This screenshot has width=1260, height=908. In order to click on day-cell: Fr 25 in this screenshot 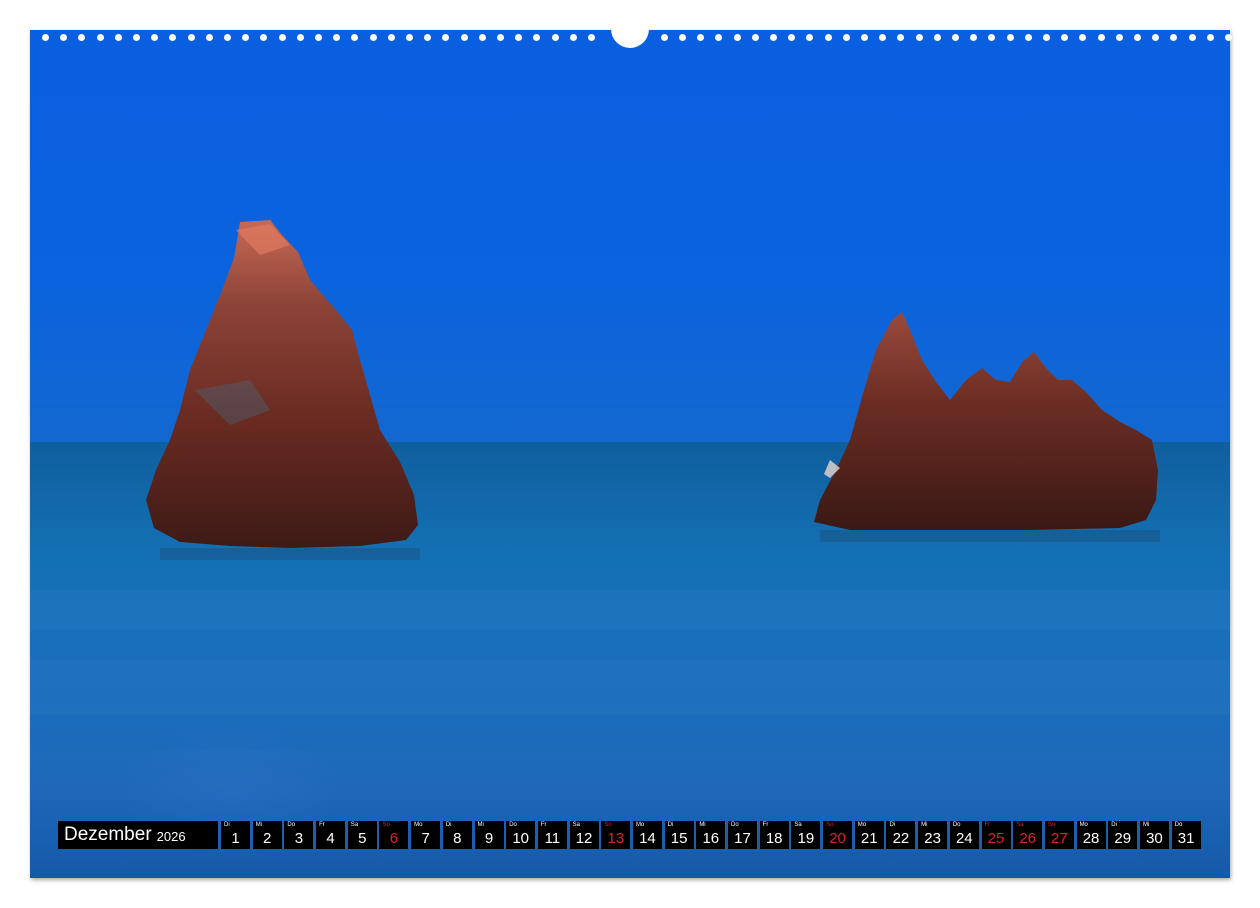, I will do `click(996, 835)`.